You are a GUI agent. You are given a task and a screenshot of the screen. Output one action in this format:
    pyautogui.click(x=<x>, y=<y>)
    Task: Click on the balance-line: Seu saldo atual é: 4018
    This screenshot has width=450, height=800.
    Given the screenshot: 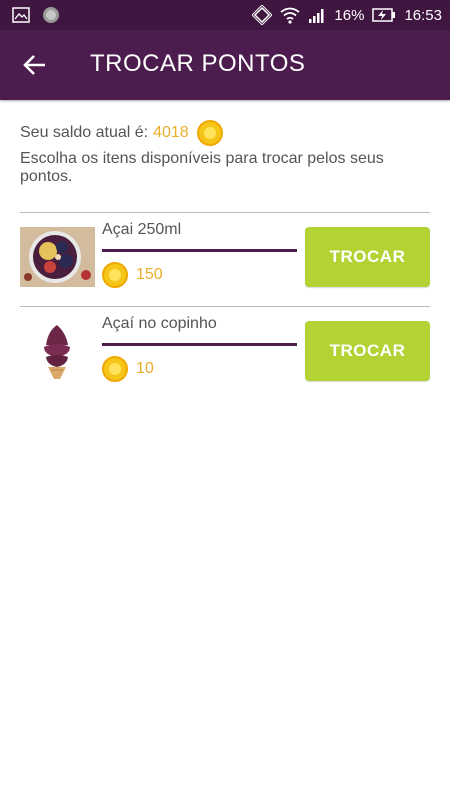 What is the action you would take?
    pyautogui.click(x=225, y=133)
    